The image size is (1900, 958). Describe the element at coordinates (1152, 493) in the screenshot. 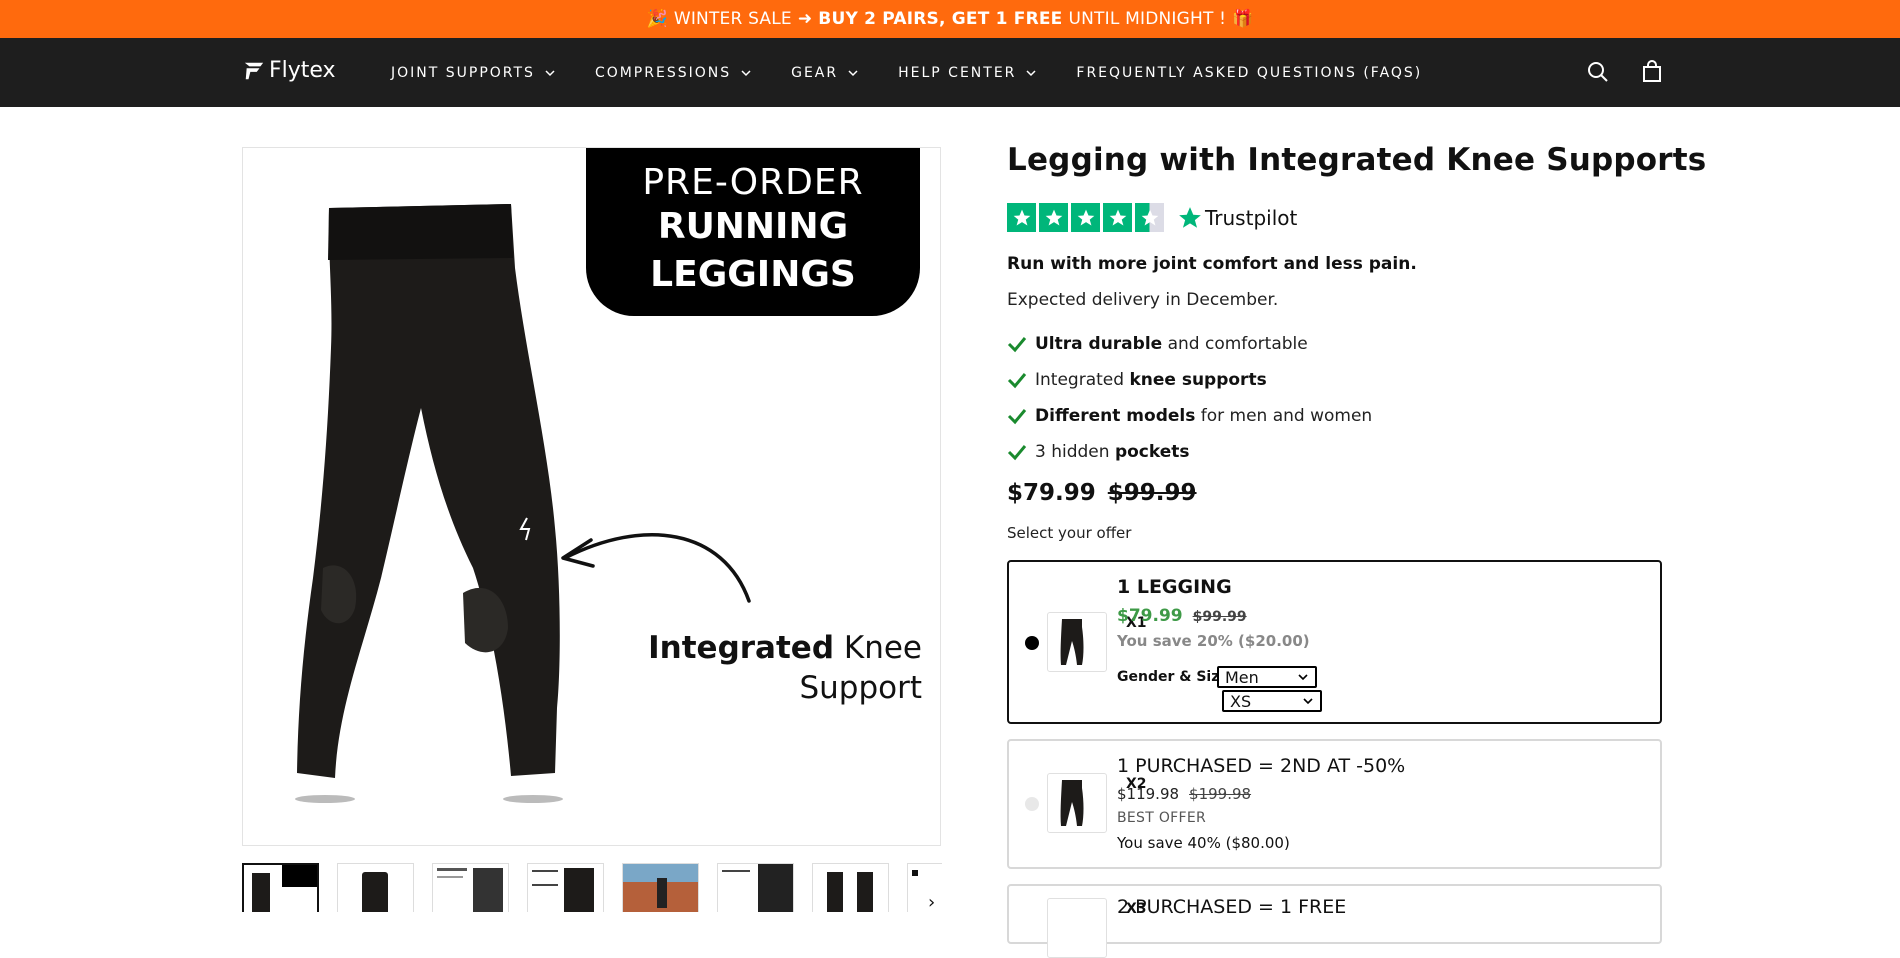

I see `compare-price: $99.99` at that location.